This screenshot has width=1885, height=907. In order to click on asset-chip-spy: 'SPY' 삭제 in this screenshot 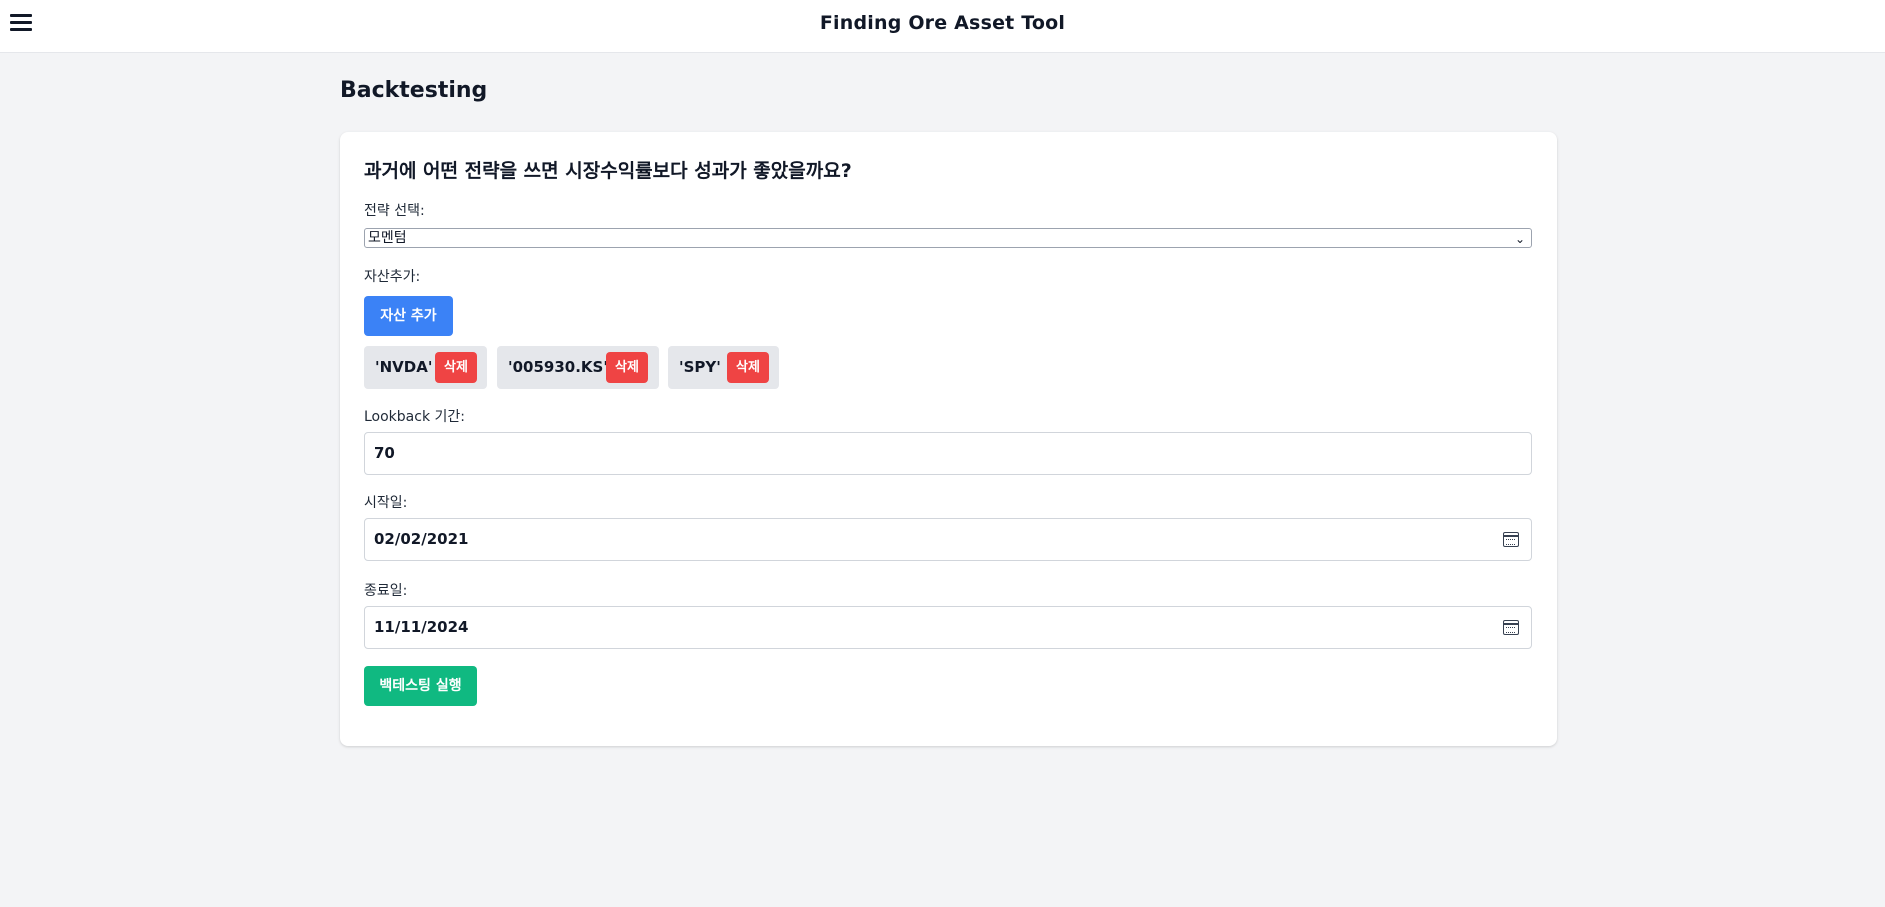, I will do `click(723, 367)`.